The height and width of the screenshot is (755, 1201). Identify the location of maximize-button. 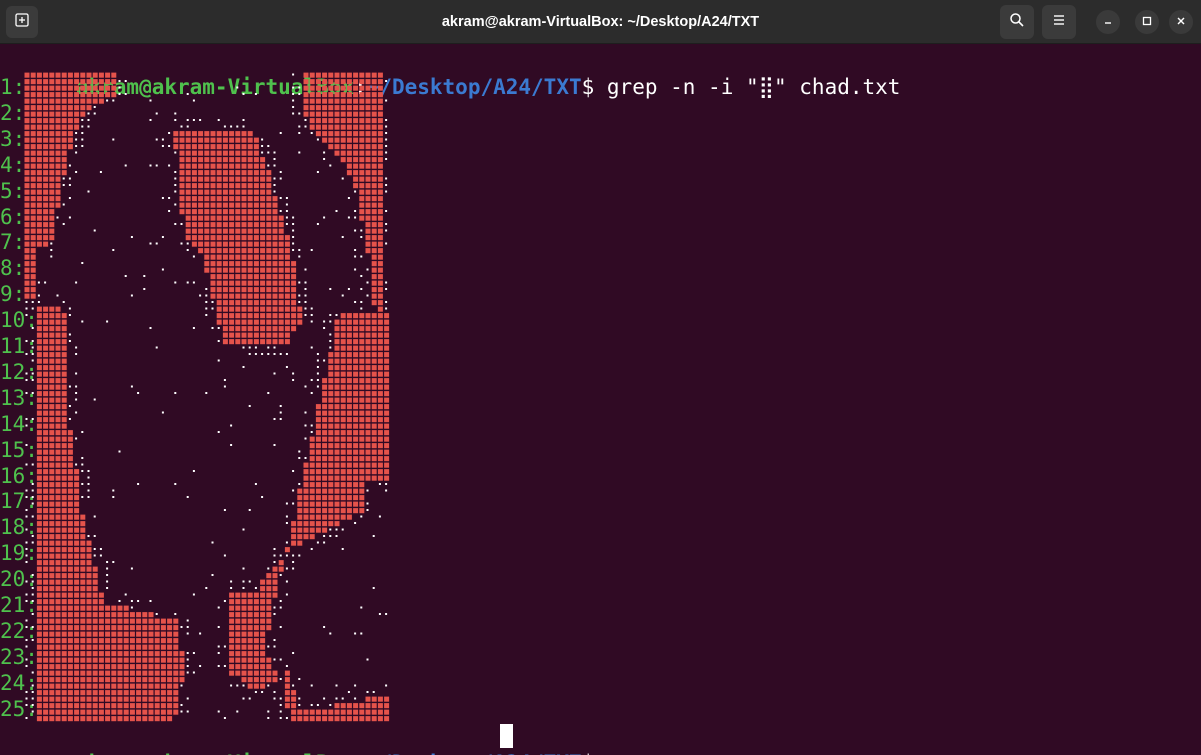
(1147, 22).